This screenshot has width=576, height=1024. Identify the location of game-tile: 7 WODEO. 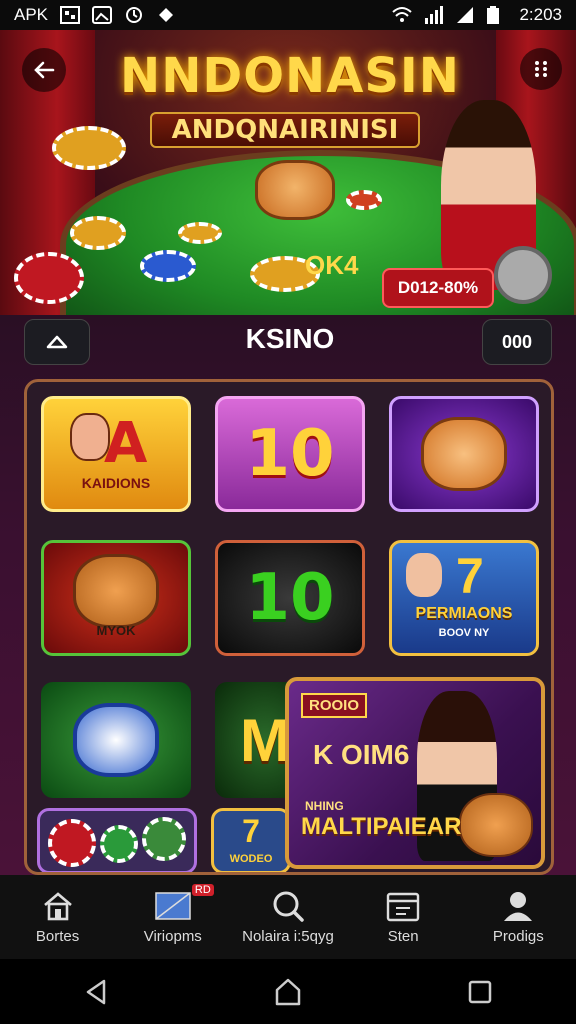
(251, 840).